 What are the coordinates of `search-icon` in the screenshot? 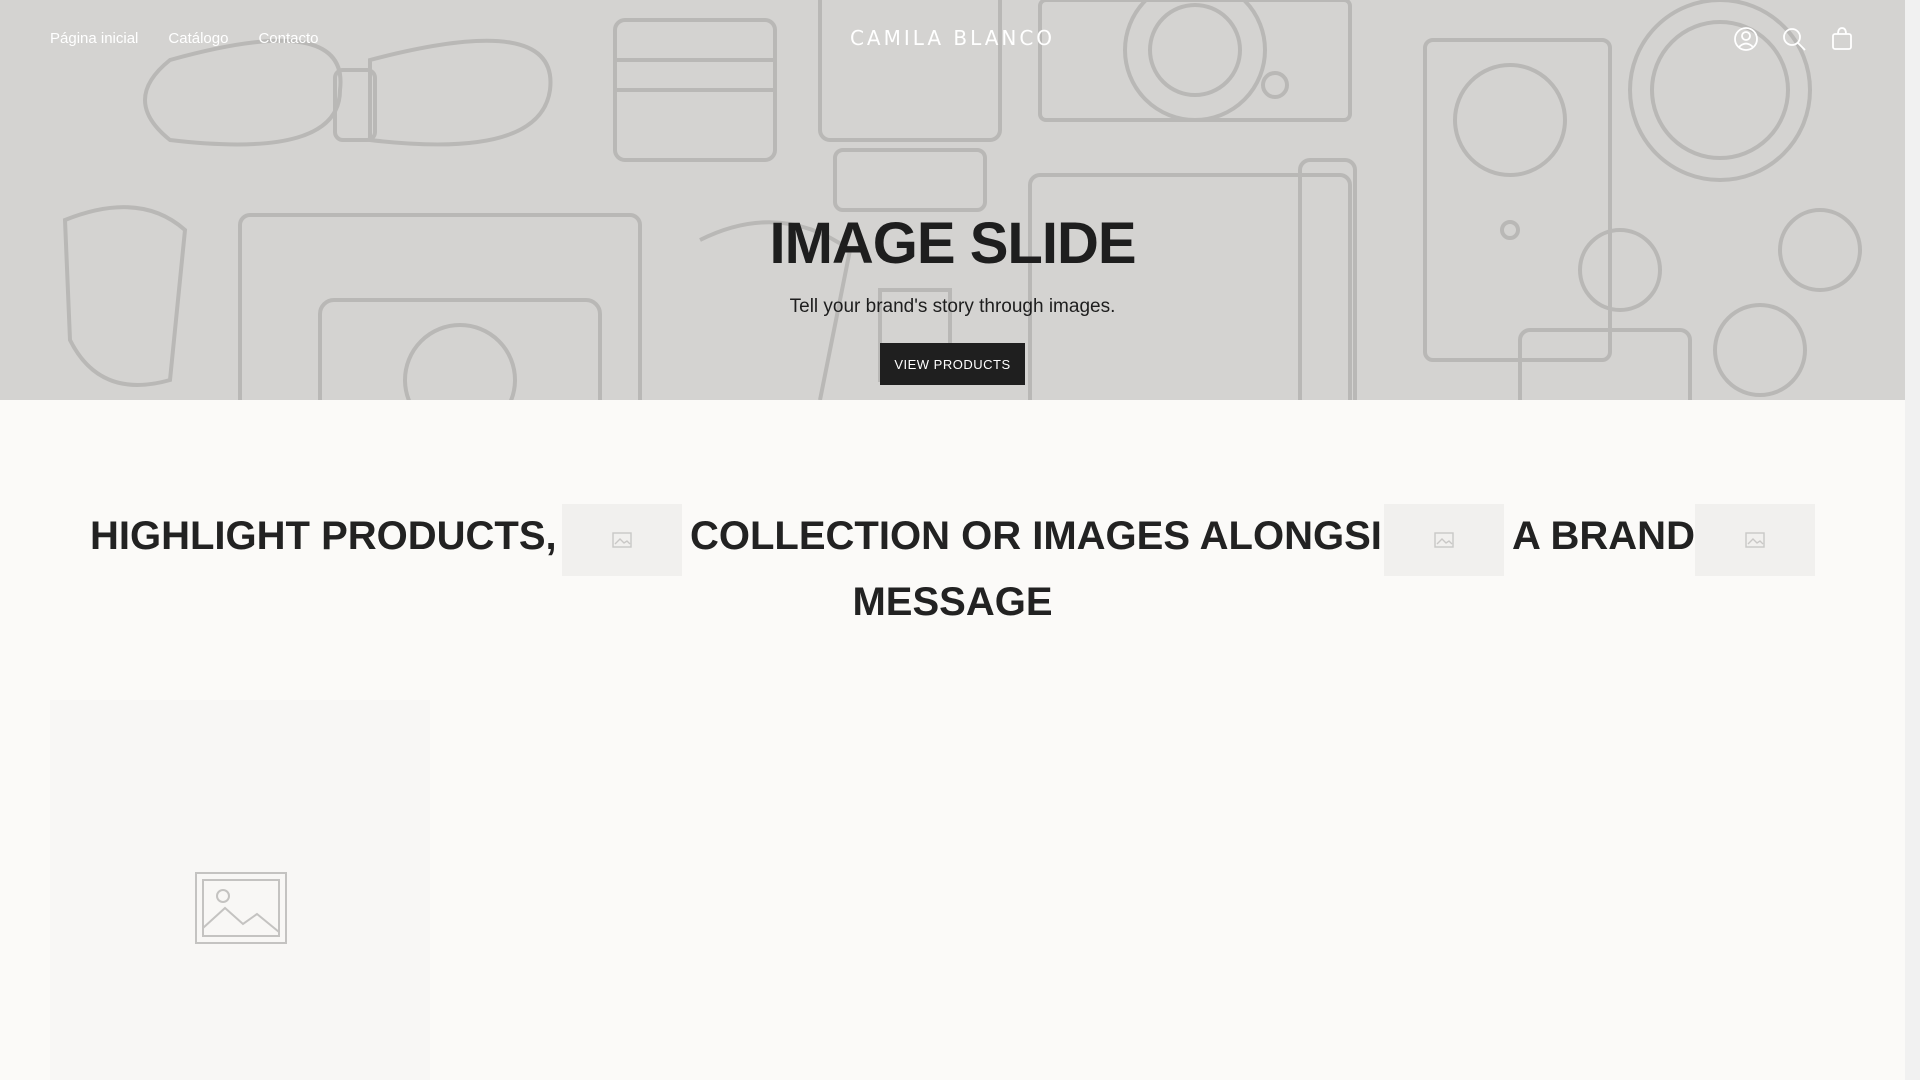 It's located at (1794, 39).